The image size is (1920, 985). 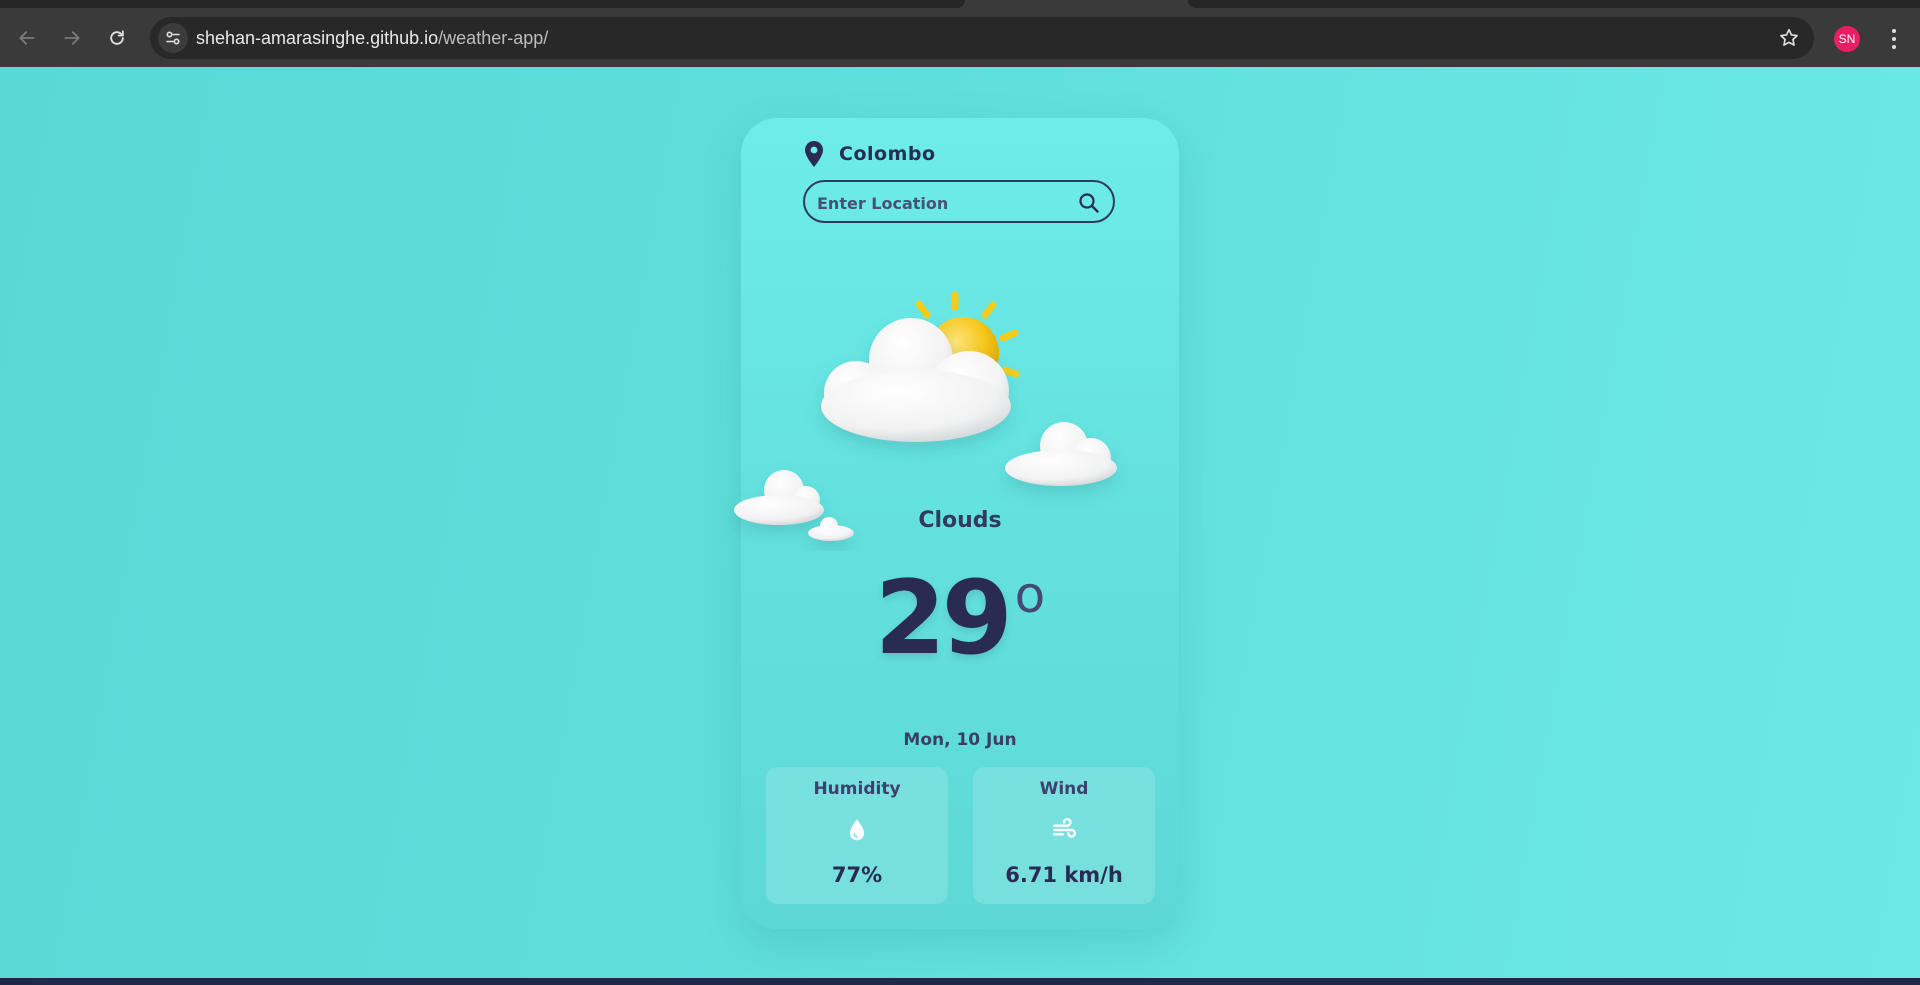 I want to click on profile-initials: SN, so click(x=1847, y=39).